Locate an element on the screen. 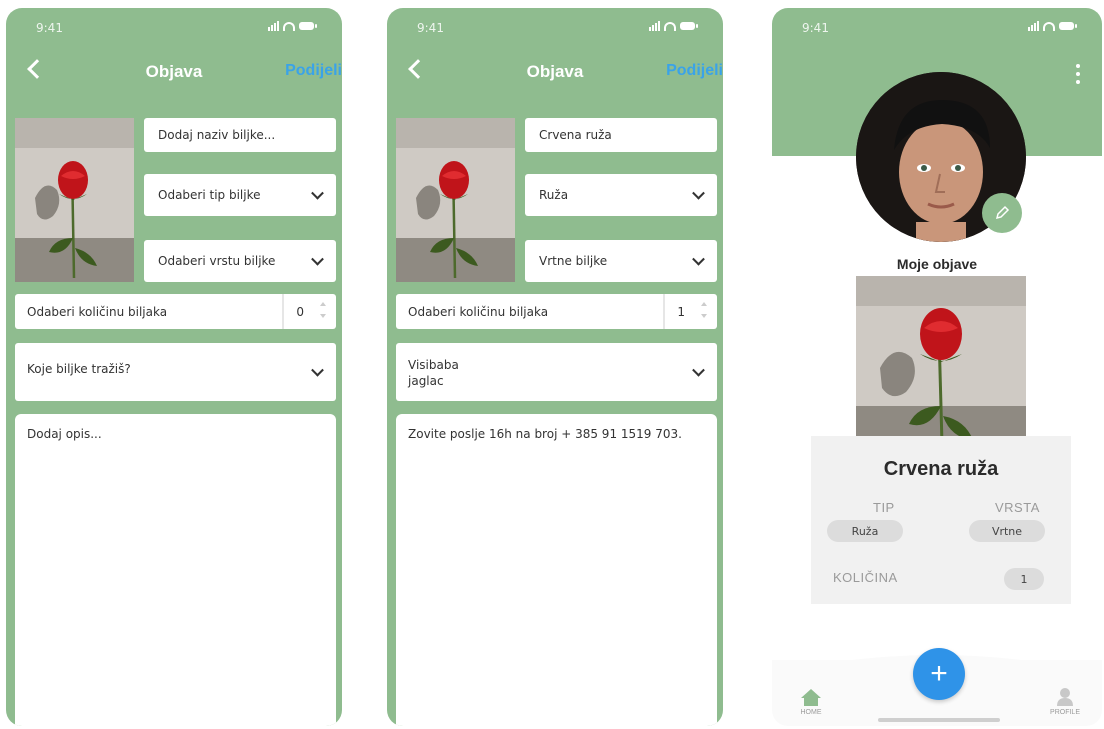 This screenshot has height=729, width=1104. edit-avatar-button is located at coordinates (1002, 213).